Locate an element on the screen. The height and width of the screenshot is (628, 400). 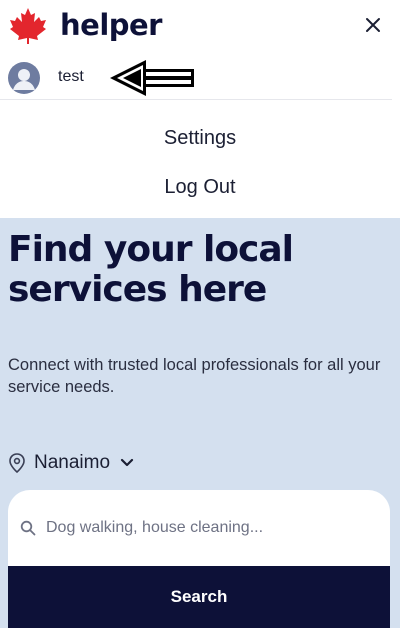
location-city: Nanaimo is located at coordinates (72, 462).